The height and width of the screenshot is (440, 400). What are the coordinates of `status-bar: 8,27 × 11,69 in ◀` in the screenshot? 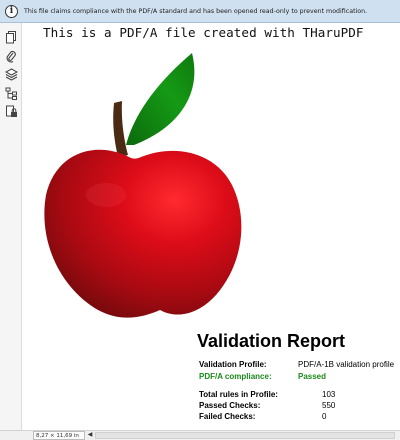 It's located at (200, 435).